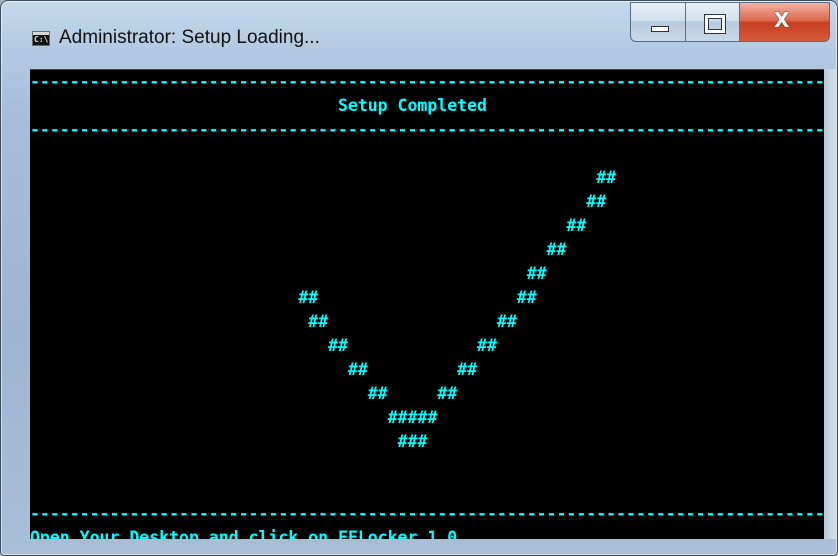 Image resolution: width=838 pixels, height=556 pixels. I want to click on checkmark-art-line: ###, so click(229, 441).